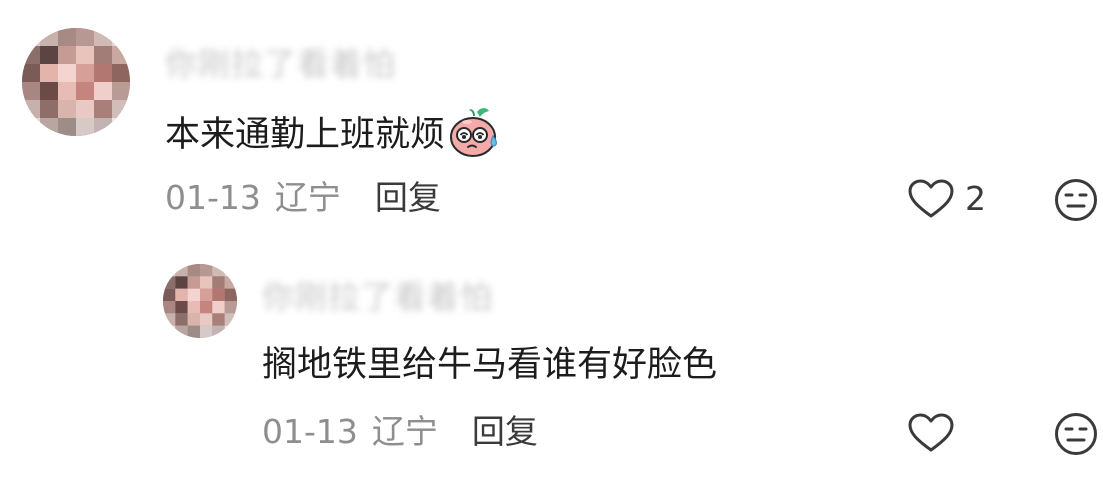 This screenshot has height=482, width=1103. I want to click on like-button, so click(931, 433).